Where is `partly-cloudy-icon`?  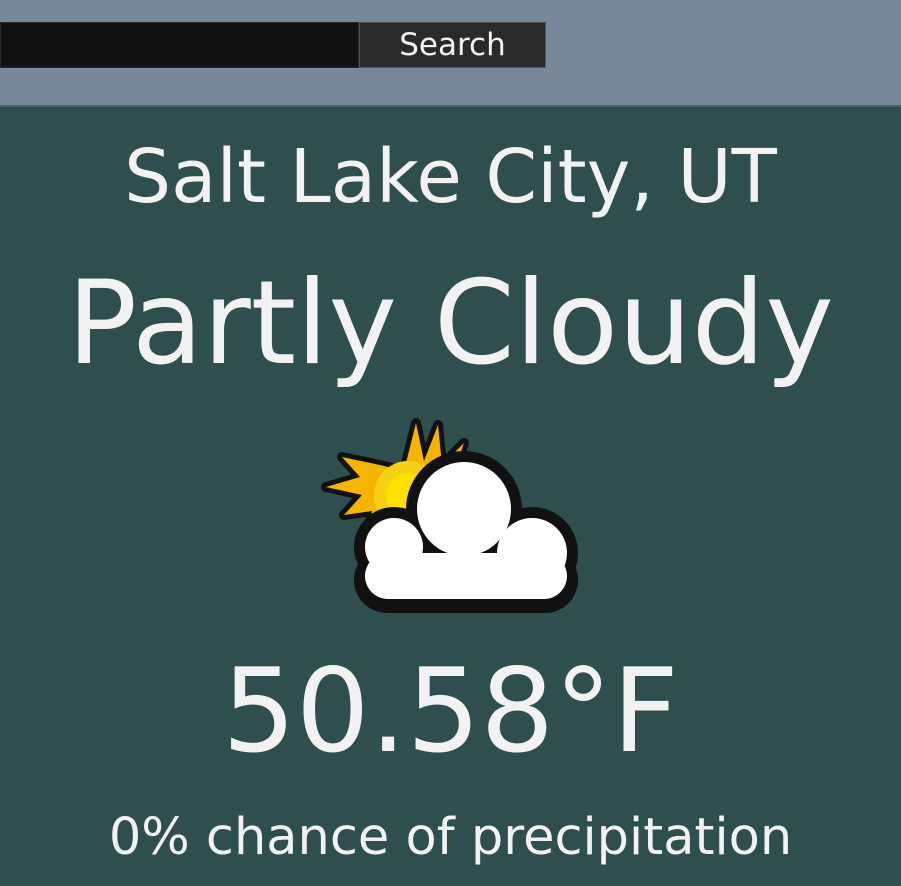 partly-cloudy-icon is located at coordinates (449, 515).